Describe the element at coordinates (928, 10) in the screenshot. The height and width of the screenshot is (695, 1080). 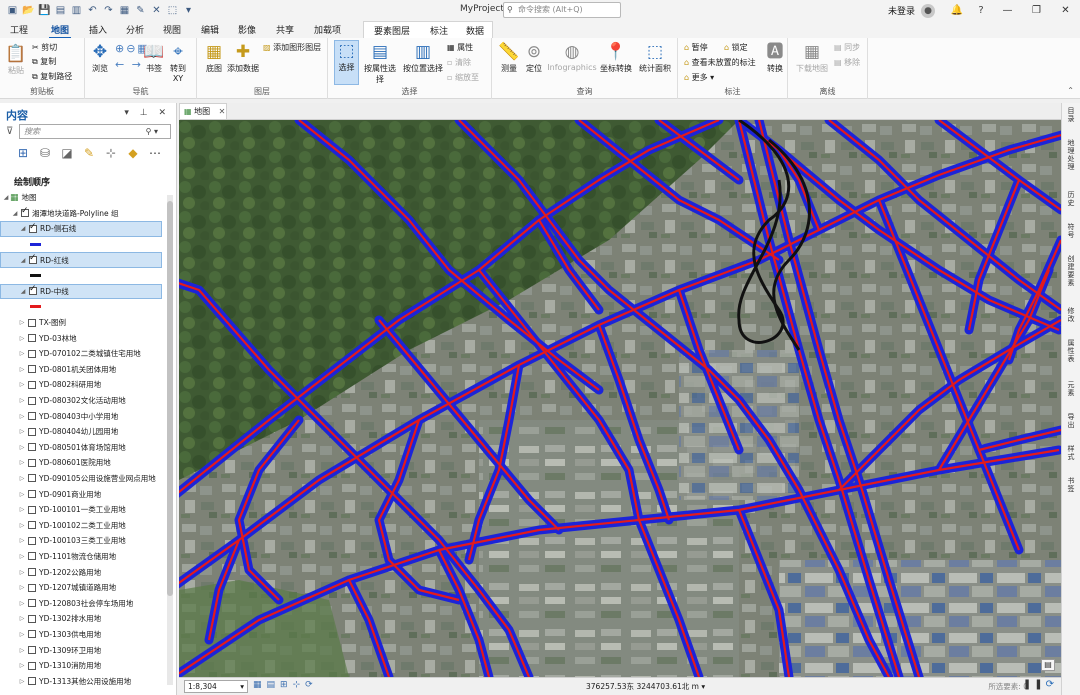
I see `avatar: ●` at that location.